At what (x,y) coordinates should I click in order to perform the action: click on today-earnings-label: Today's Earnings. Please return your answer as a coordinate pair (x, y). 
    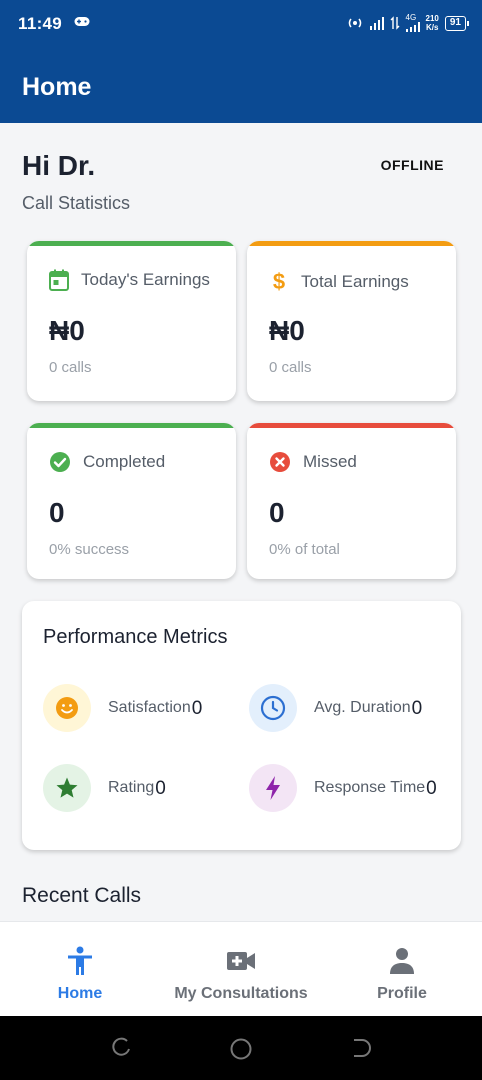
    Looking at the image, I should click on (145, 279).